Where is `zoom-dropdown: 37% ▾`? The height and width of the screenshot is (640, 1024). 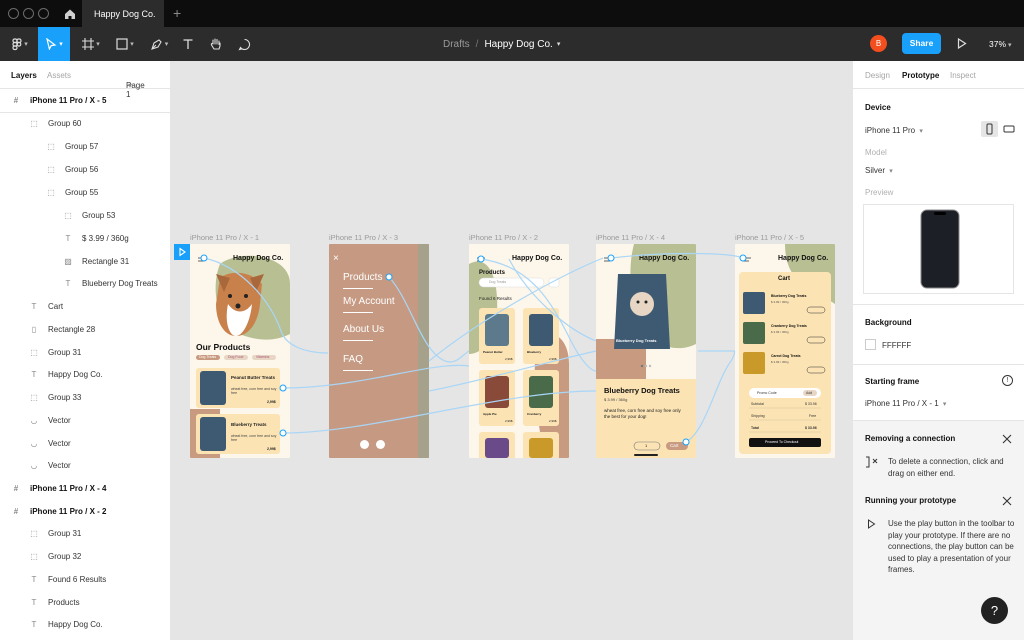 zoom-dropdown: 37% ▾ is located at coordinates (1000, 44).